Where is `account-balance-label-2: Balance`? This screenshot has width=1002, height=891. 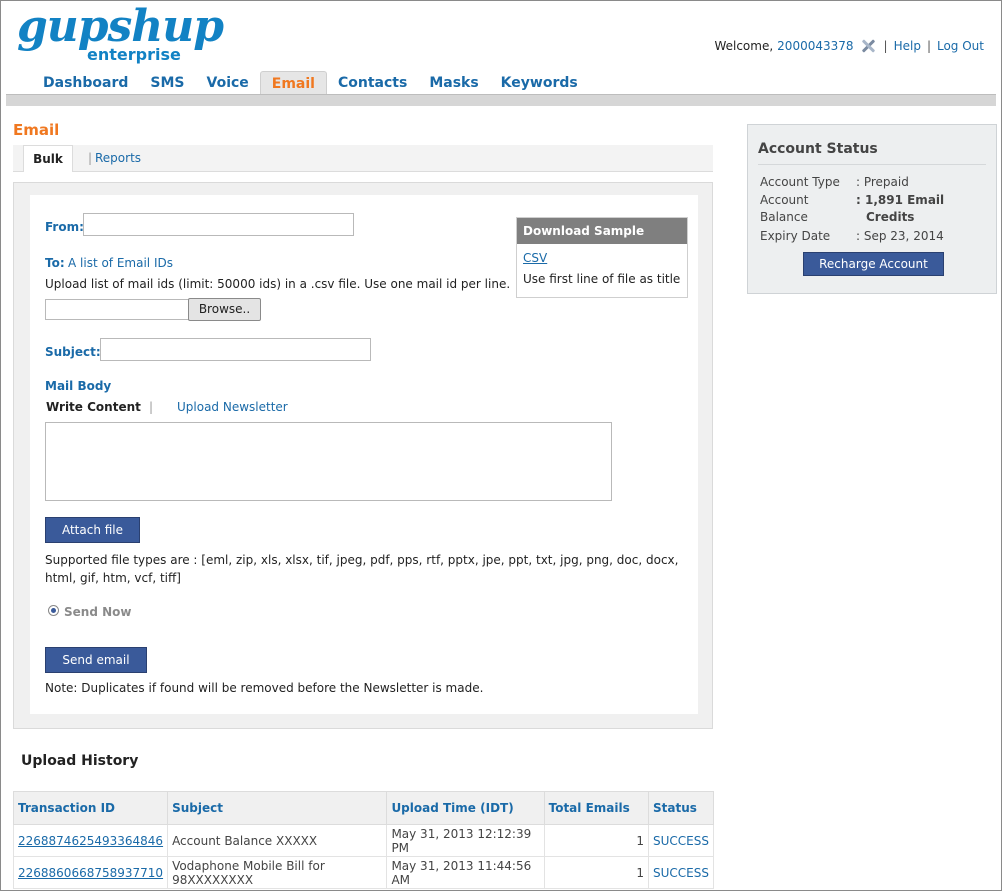
account-balance-label-2: Balance is located at coordinates (784, 217).